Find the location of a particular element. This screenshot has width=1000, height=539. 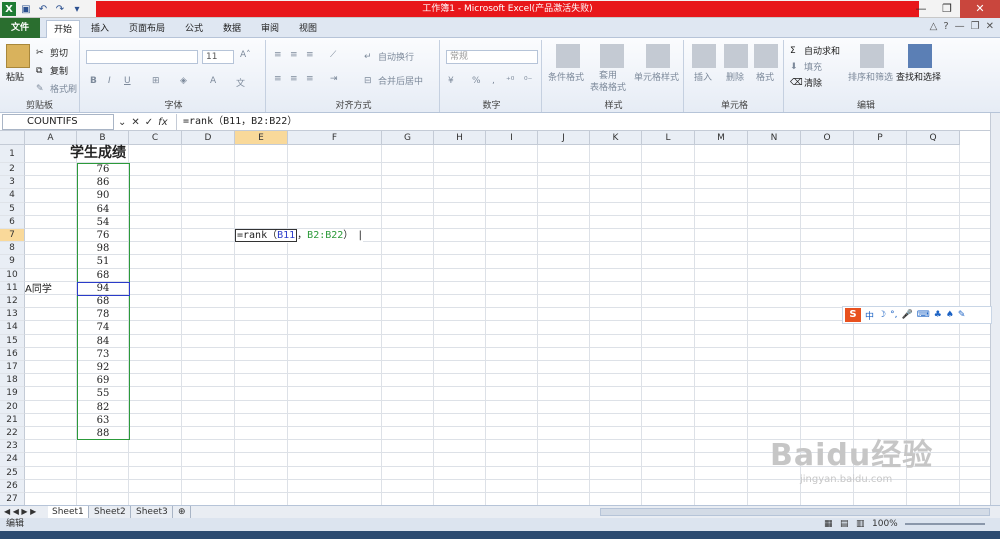

doc-close-icon: ✕ is located at coordinates (990, 26).